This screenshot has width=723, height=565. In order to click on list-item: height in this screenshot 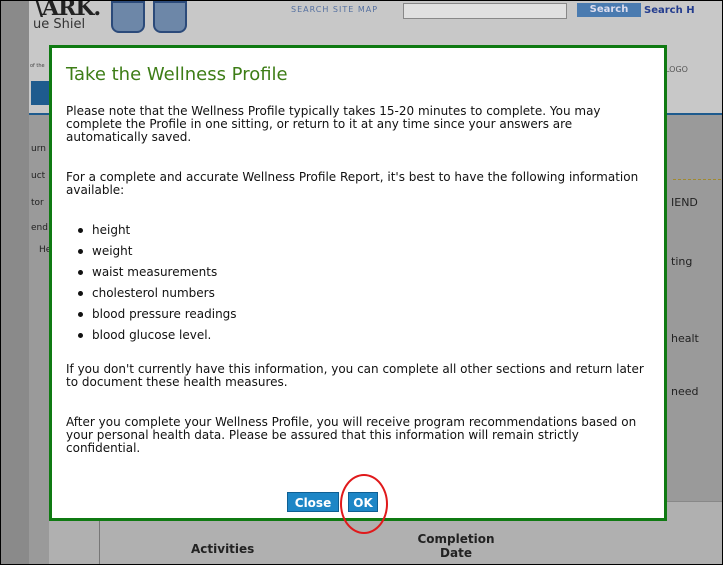, I will do `click(156, 230)`.